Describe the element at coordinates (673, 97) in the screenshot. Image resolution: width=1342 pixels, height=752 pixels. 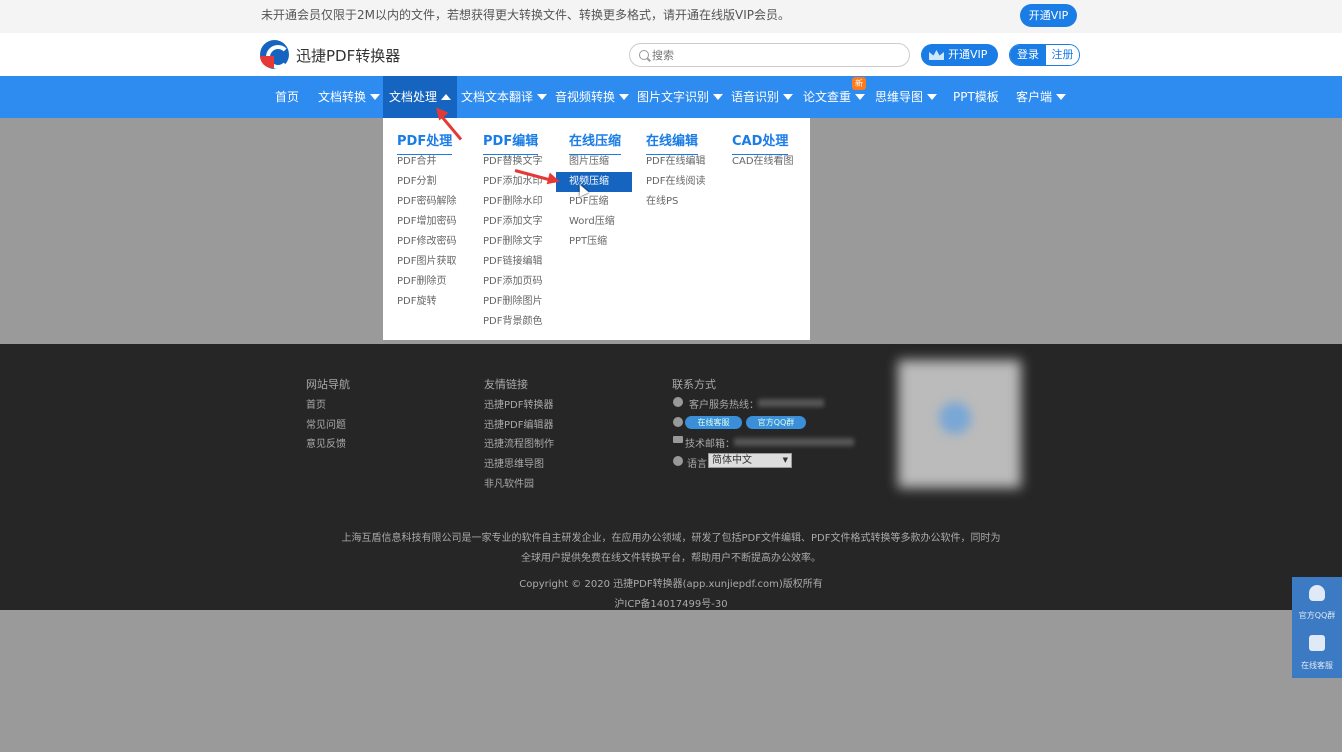
I see `nav-label: 图片文字识别` at that location.